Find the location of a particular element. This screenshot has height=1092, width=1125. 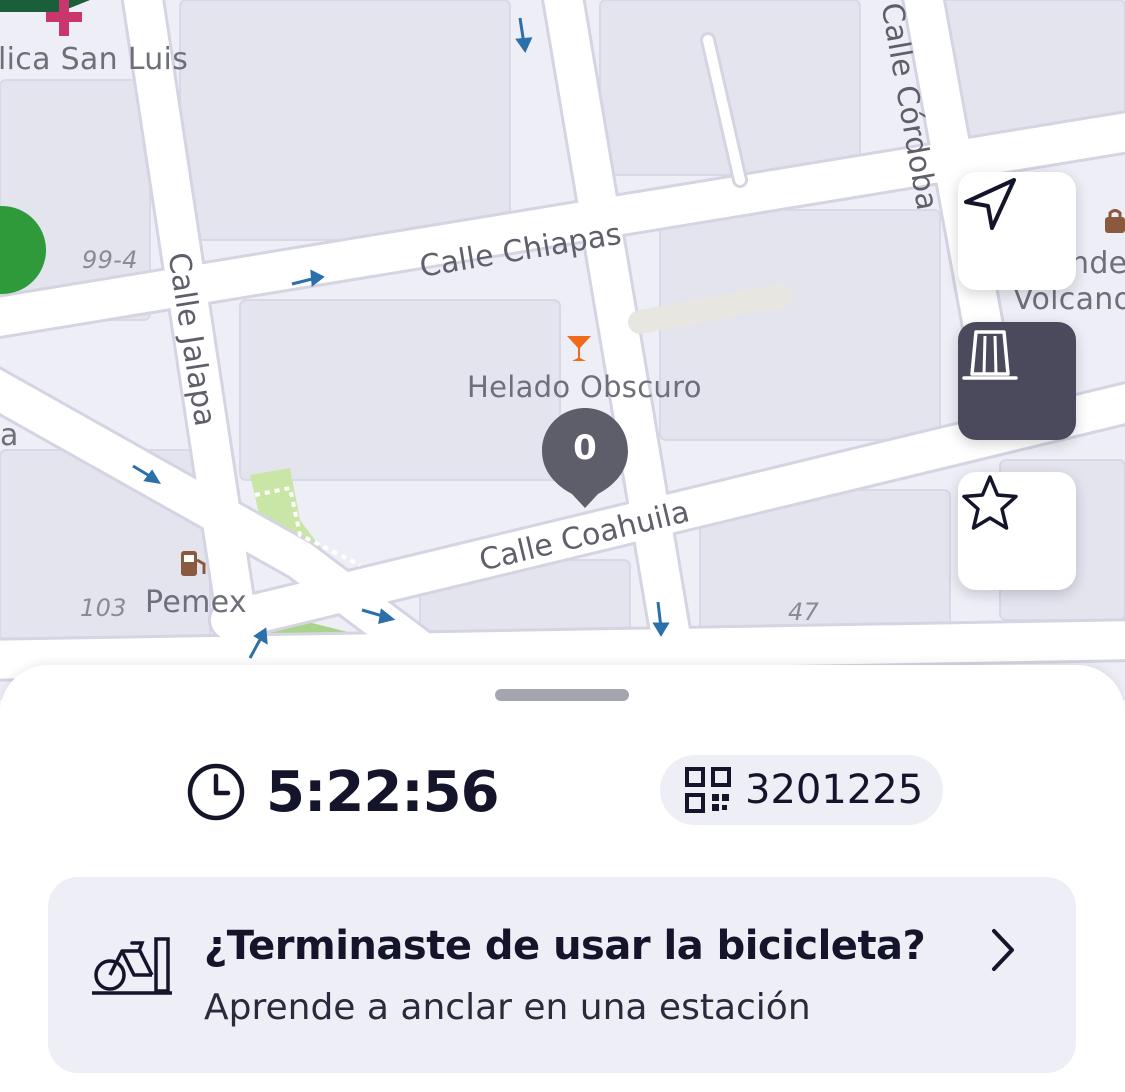

poi-clinic-label: lica San Luis is located at coordinates (94, 59).